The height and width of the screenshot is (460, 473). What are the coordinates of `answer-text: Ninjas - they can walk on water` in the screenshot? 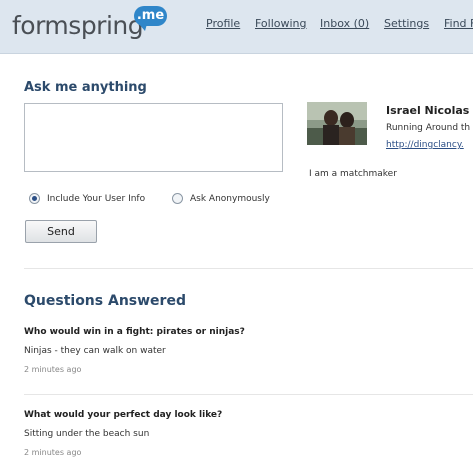 It's located at (95, 351).